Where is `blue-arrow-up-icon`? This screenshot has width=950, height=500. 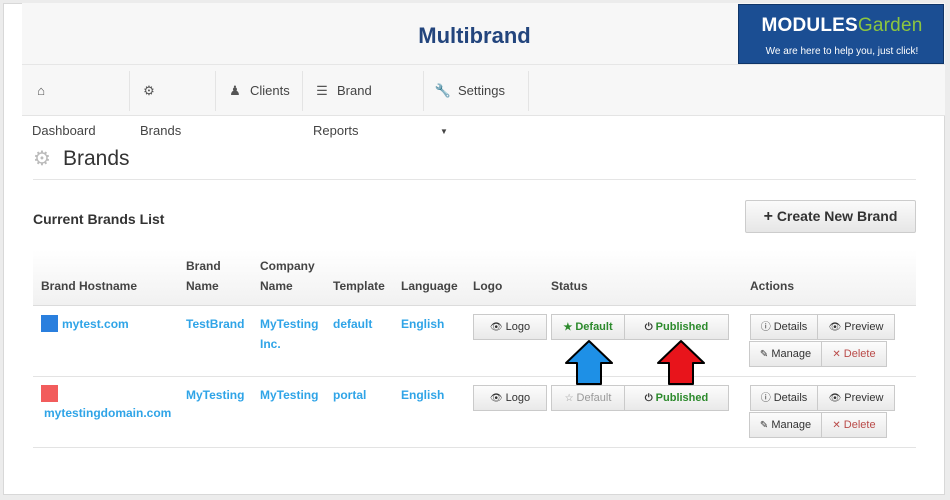
blue-arrow-up-icon is located at coordinates (589, 362).